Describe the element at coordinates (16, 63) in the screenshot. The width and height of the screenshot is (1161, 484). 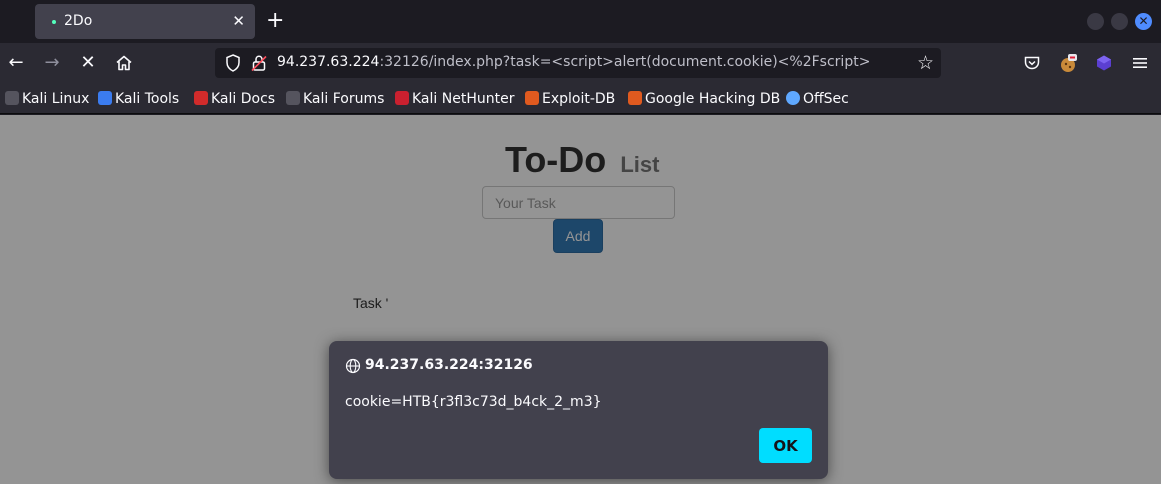
I see `back-button: ←` at that location.